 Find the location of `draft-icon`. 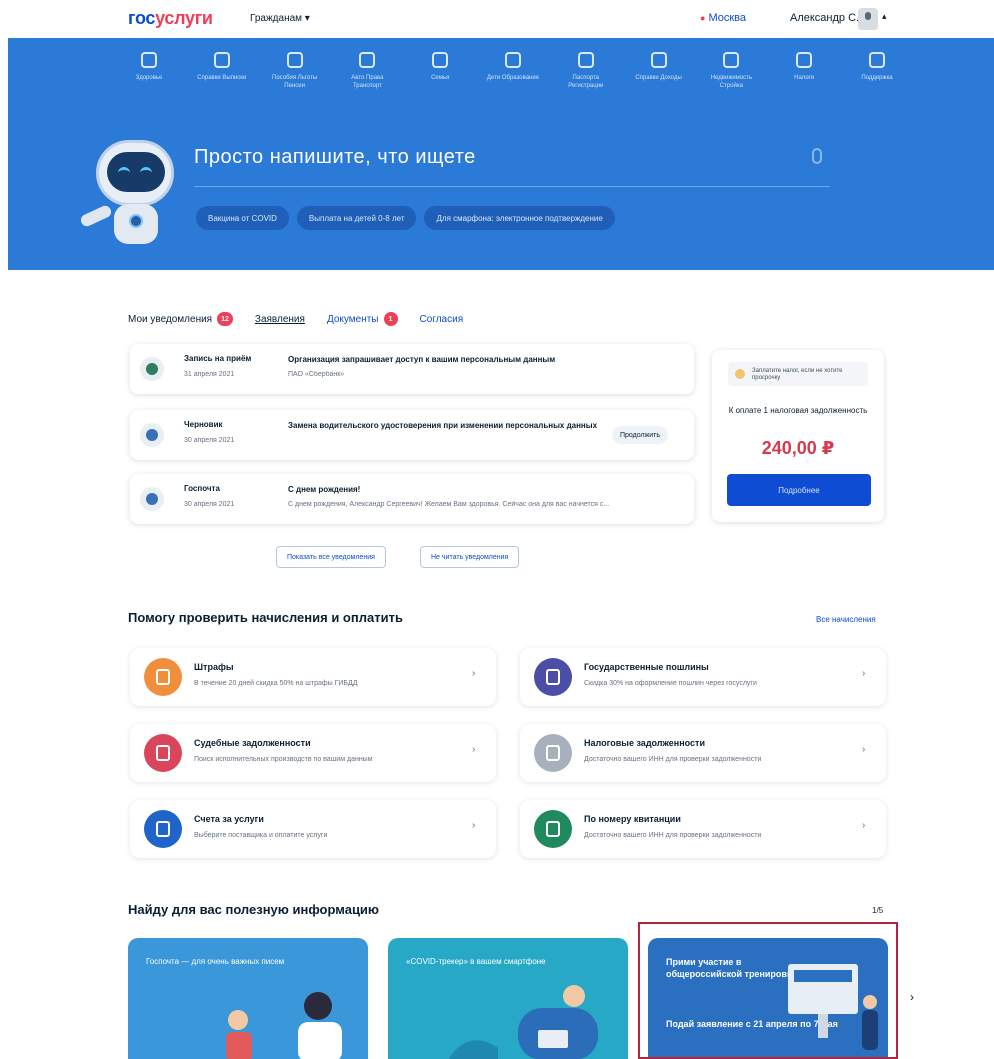

draft-icon is located at coordinates (152, 435).